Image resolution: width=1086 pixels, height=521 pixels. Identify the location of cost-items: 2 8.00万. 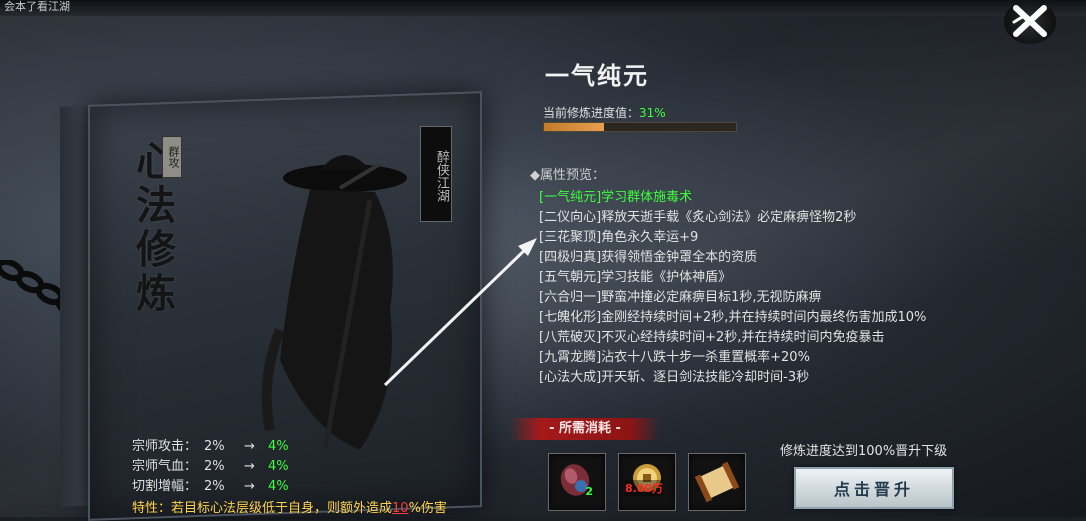
(647, 482).